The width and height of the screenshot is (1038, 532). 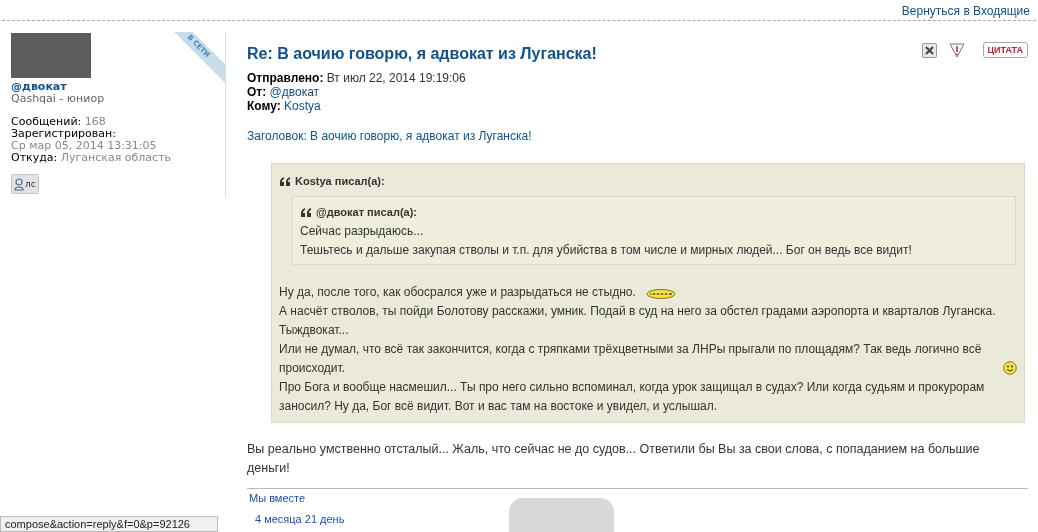 I want to click on quote-text: Тешьтесь и дальше закупая стволы и т.п. для убийства в том числе и мирных людей... Бог он ведь все видит!, so click(x=606, y=250).